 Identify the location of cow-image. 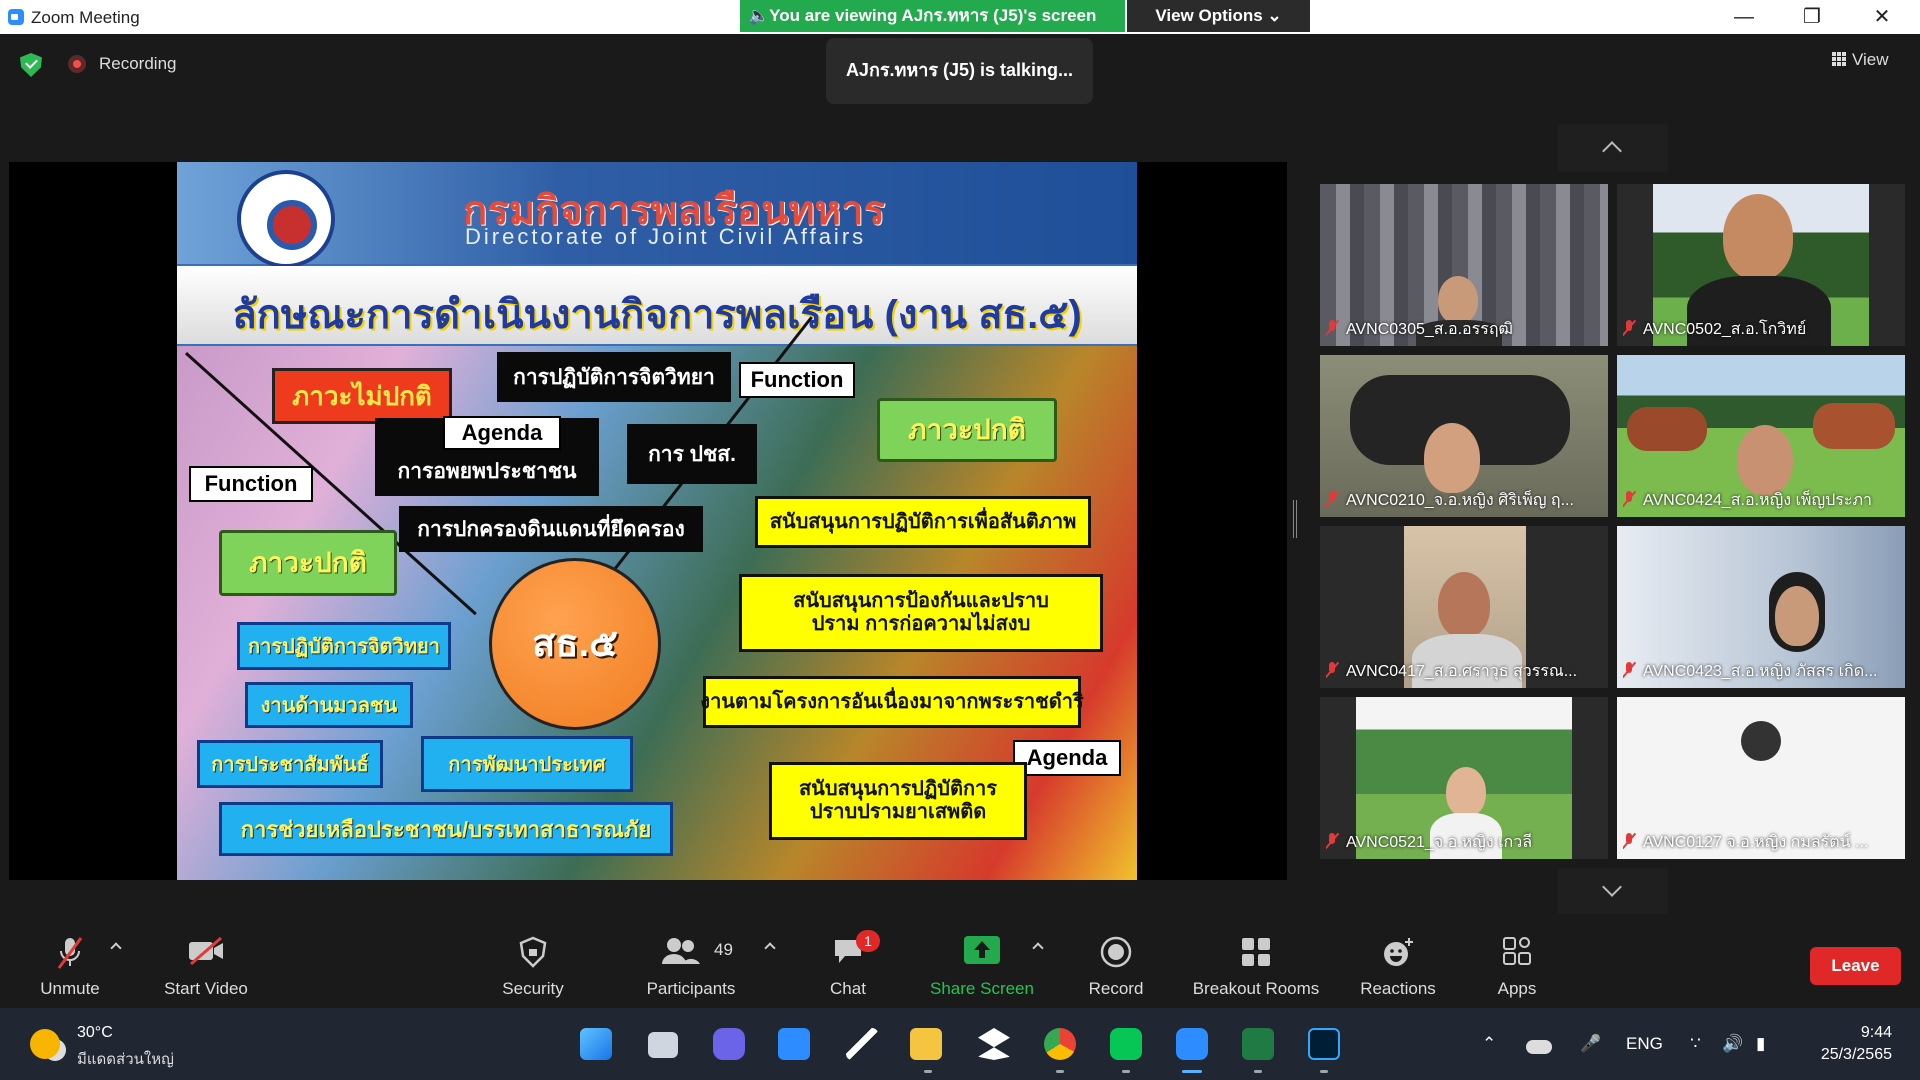
(1854, 426).